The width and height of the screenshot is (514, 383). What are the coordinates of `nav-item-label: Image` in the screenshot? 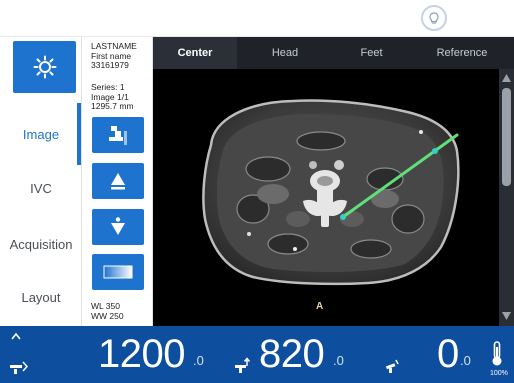 It's located at (41, 134).